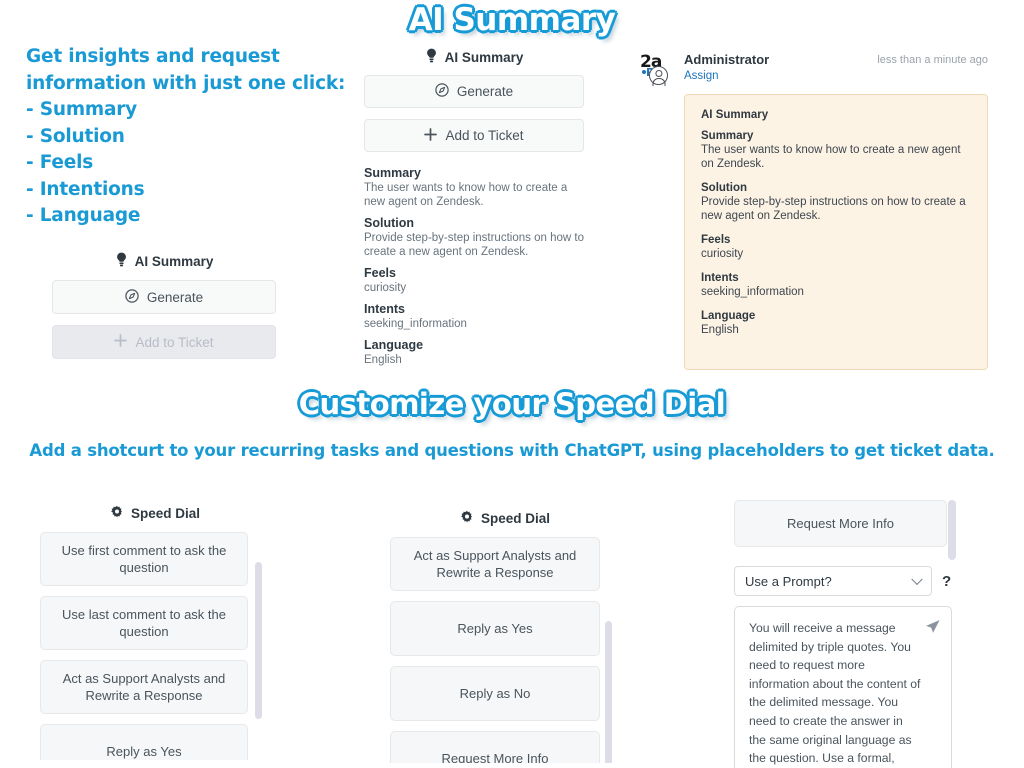  I want to click on speed-dial-item: Request More Info, so click(495, 747).